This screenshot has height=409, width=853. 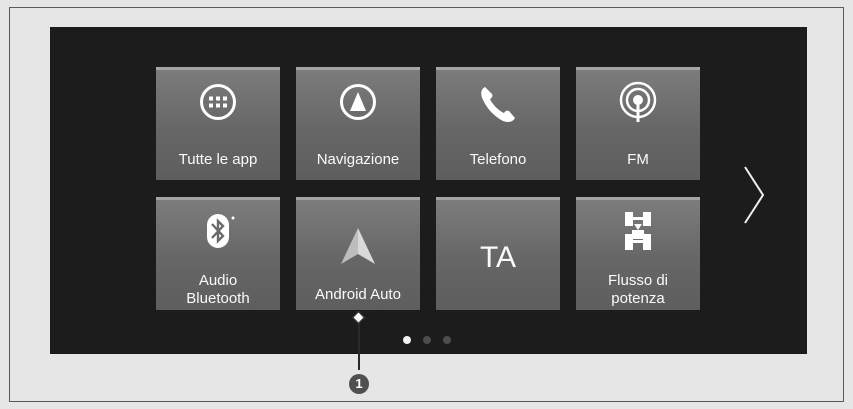 What do you see at coordinates (218, 123) in the screenshot?
I see `tile-all-apps: Tutte le app` at bounding box center [218, 123].